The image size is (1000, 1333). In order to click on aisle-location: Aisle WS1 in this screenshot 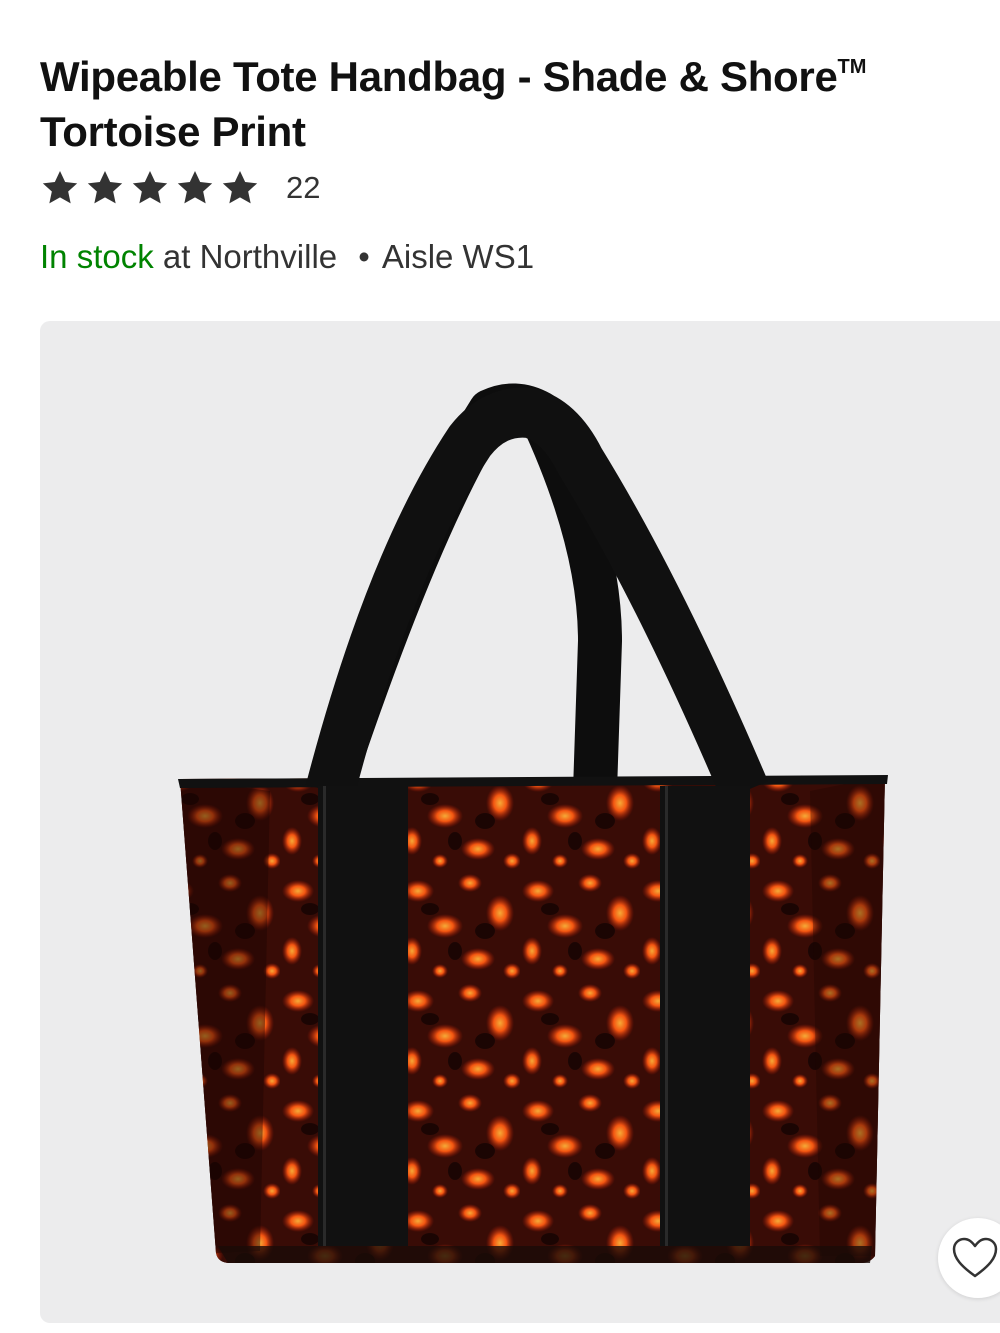, I will do `click(458, 256)`.